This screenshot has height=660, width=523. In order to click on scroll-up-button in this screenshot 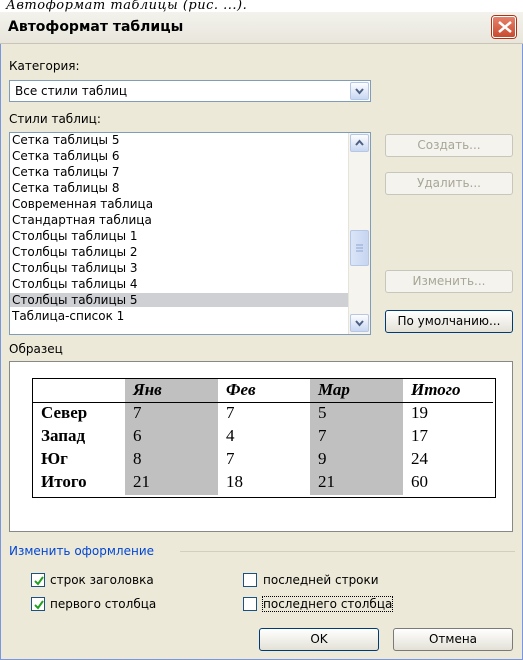, I will do `click(359, 143)`.